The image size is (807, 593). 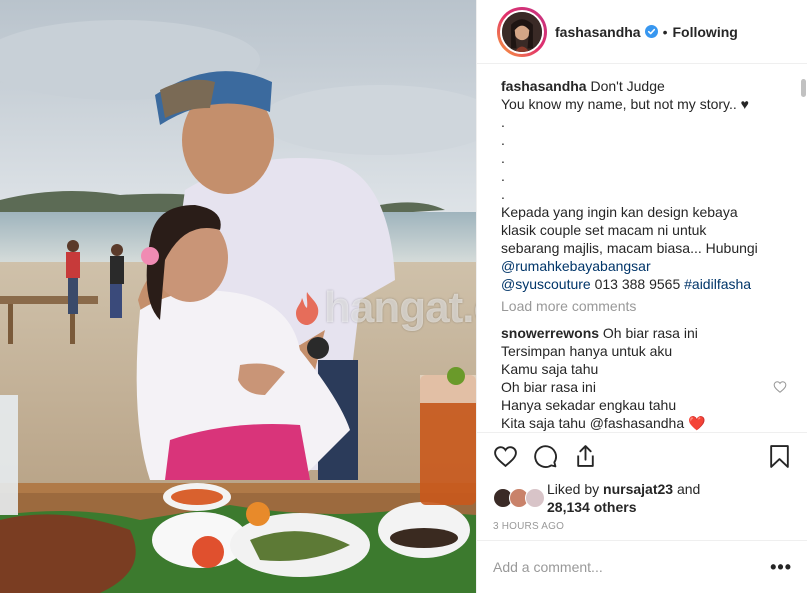 I want to click on likes-text: Liked by nursajat23 and 28,134 others, so click(x=623, y=498).